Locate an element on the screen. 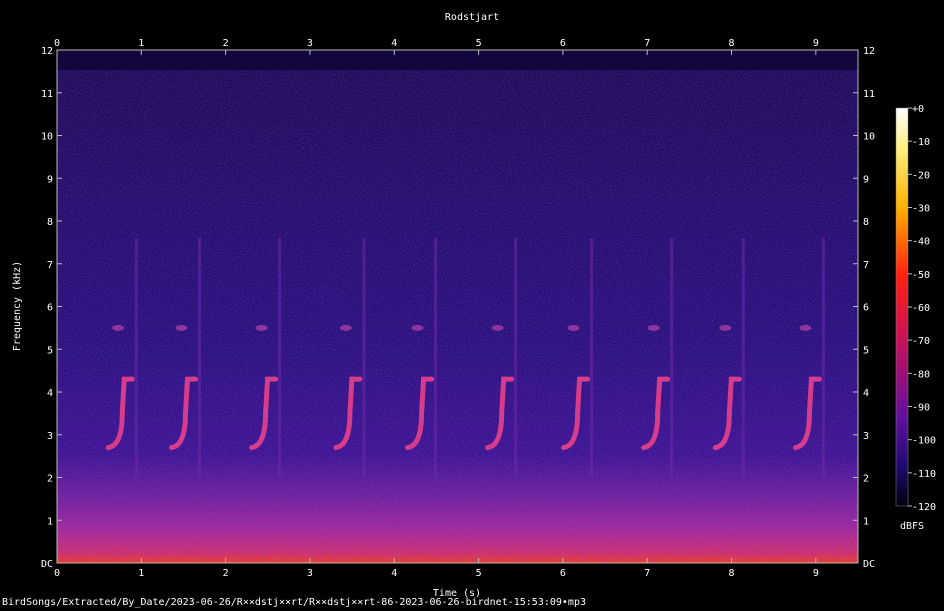  x-tick-label: 1 is located at coordinates (141, 573).